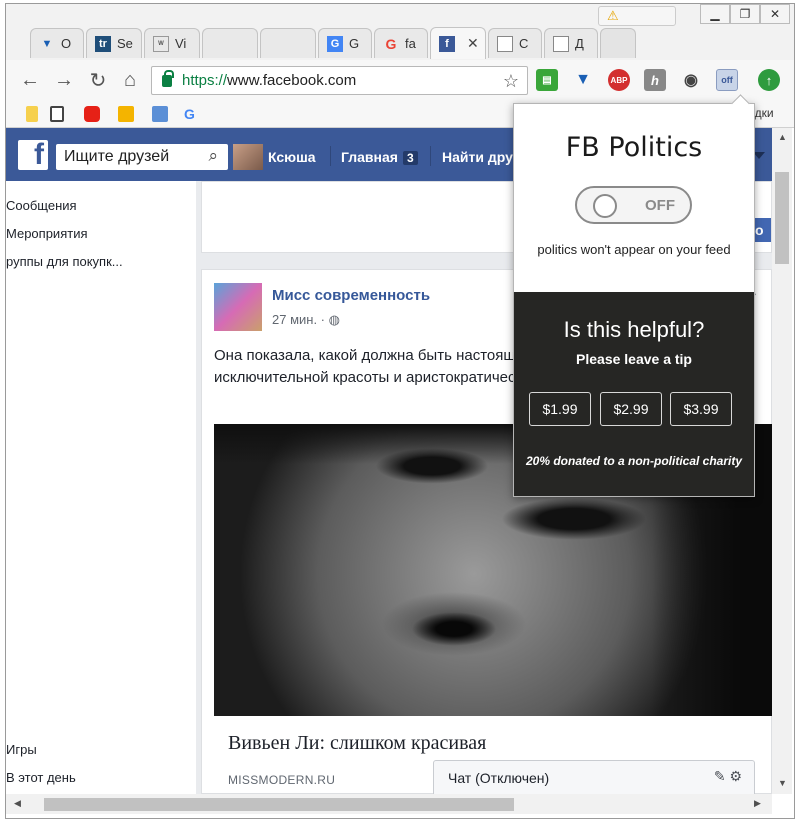 The height and width of the screenshot is (823, 800). Describe the element at coordinates (477, 157) in the screenshot. I see `find-friends-link: Найти дру` at that location.